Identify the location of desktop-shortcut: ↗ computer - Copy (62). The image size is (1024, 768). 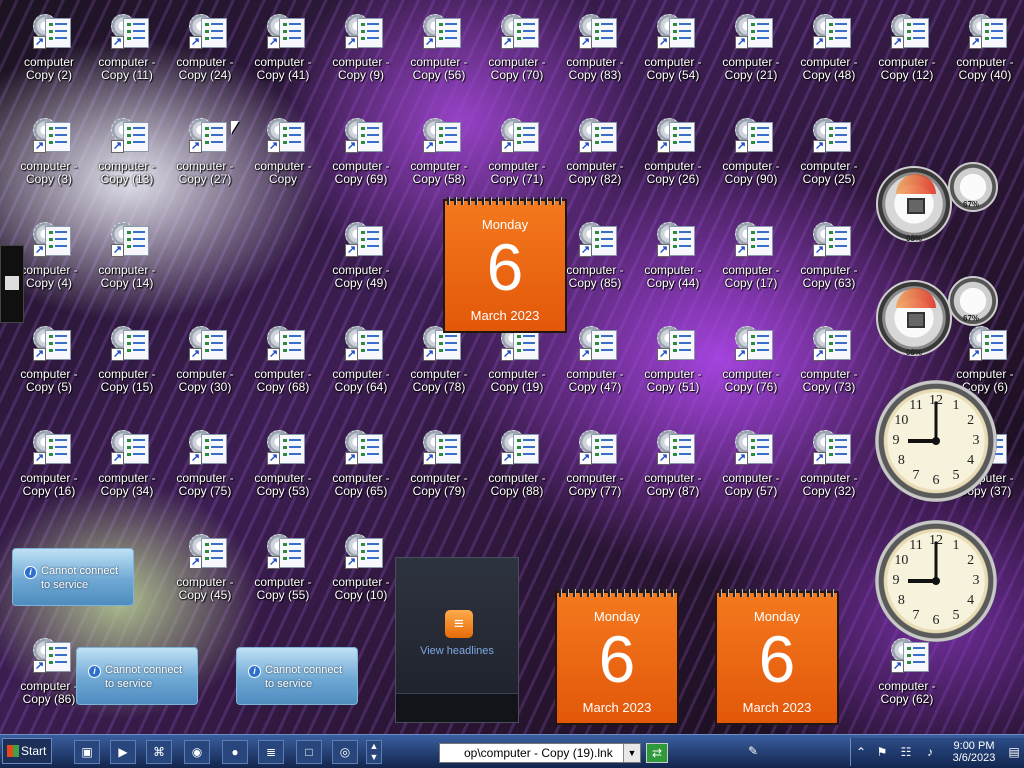
(907, 670).